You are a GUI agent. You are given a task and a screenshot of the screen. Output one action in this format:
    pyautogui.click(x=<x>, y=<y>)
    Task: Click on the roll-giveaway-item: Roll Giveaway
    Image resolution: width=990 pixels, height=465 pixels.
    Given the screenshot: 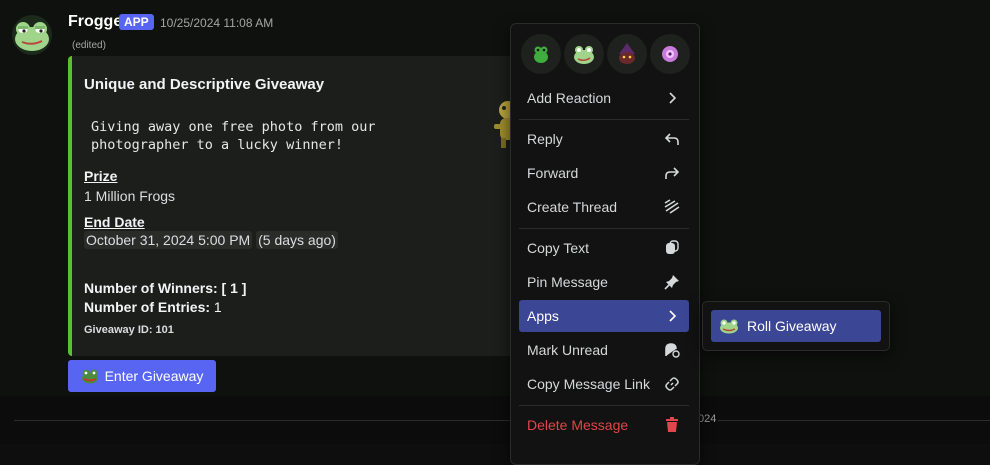 What is the action you would take?
    pyautogui.click(x=796, y=326)
    